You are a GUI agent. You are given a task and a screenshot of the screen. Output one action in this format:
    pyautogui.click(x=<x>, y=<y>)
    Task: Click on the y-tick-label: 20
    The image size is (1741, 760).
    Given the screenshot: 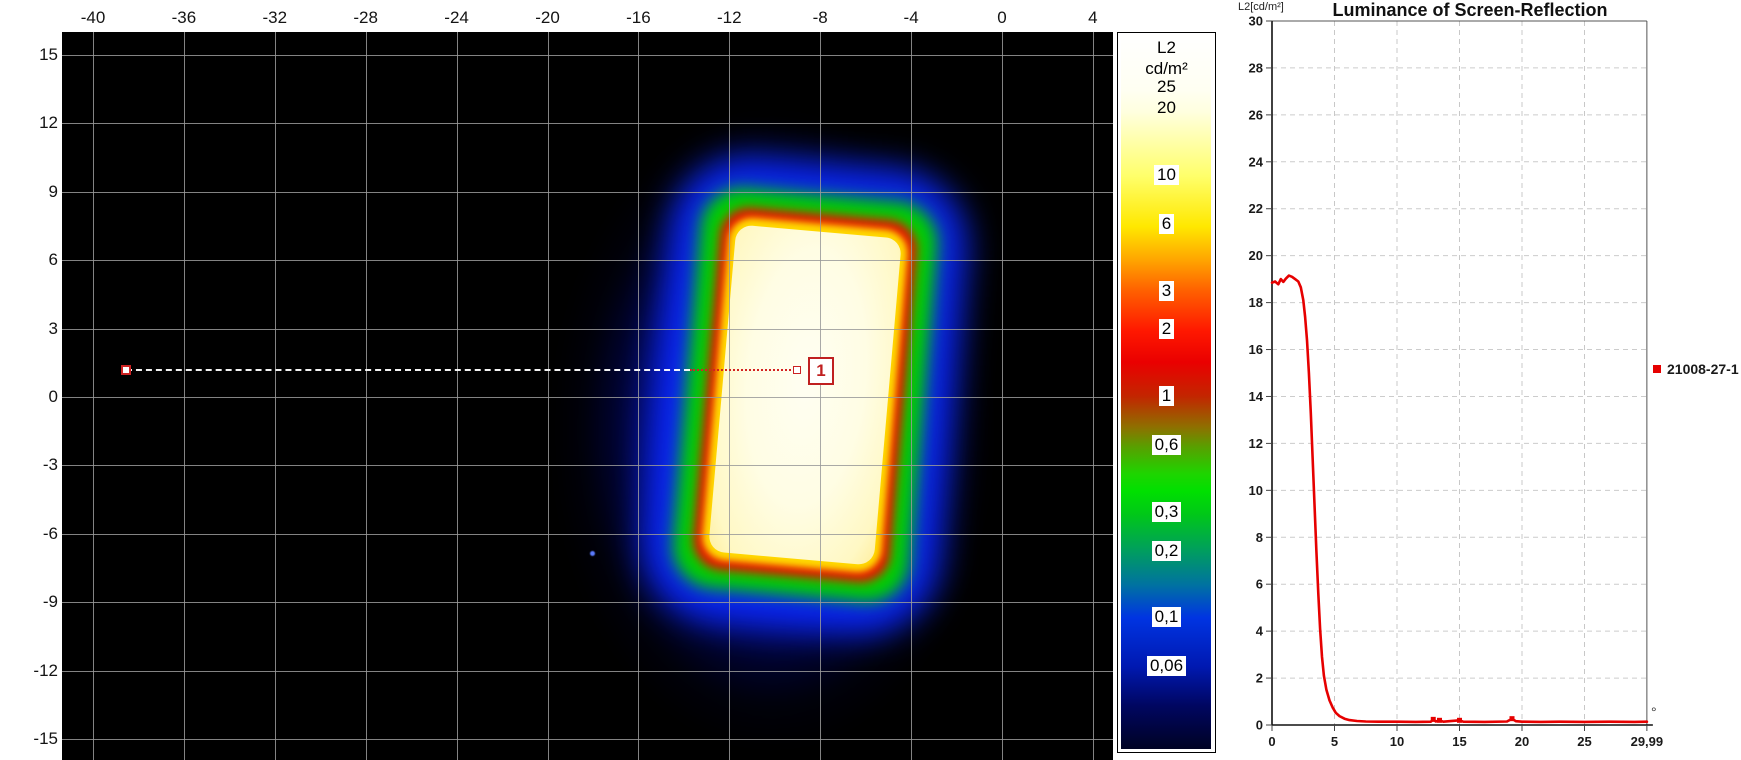 What is the action you would take?
    pyautogui.click(x=1256, y=255)
    